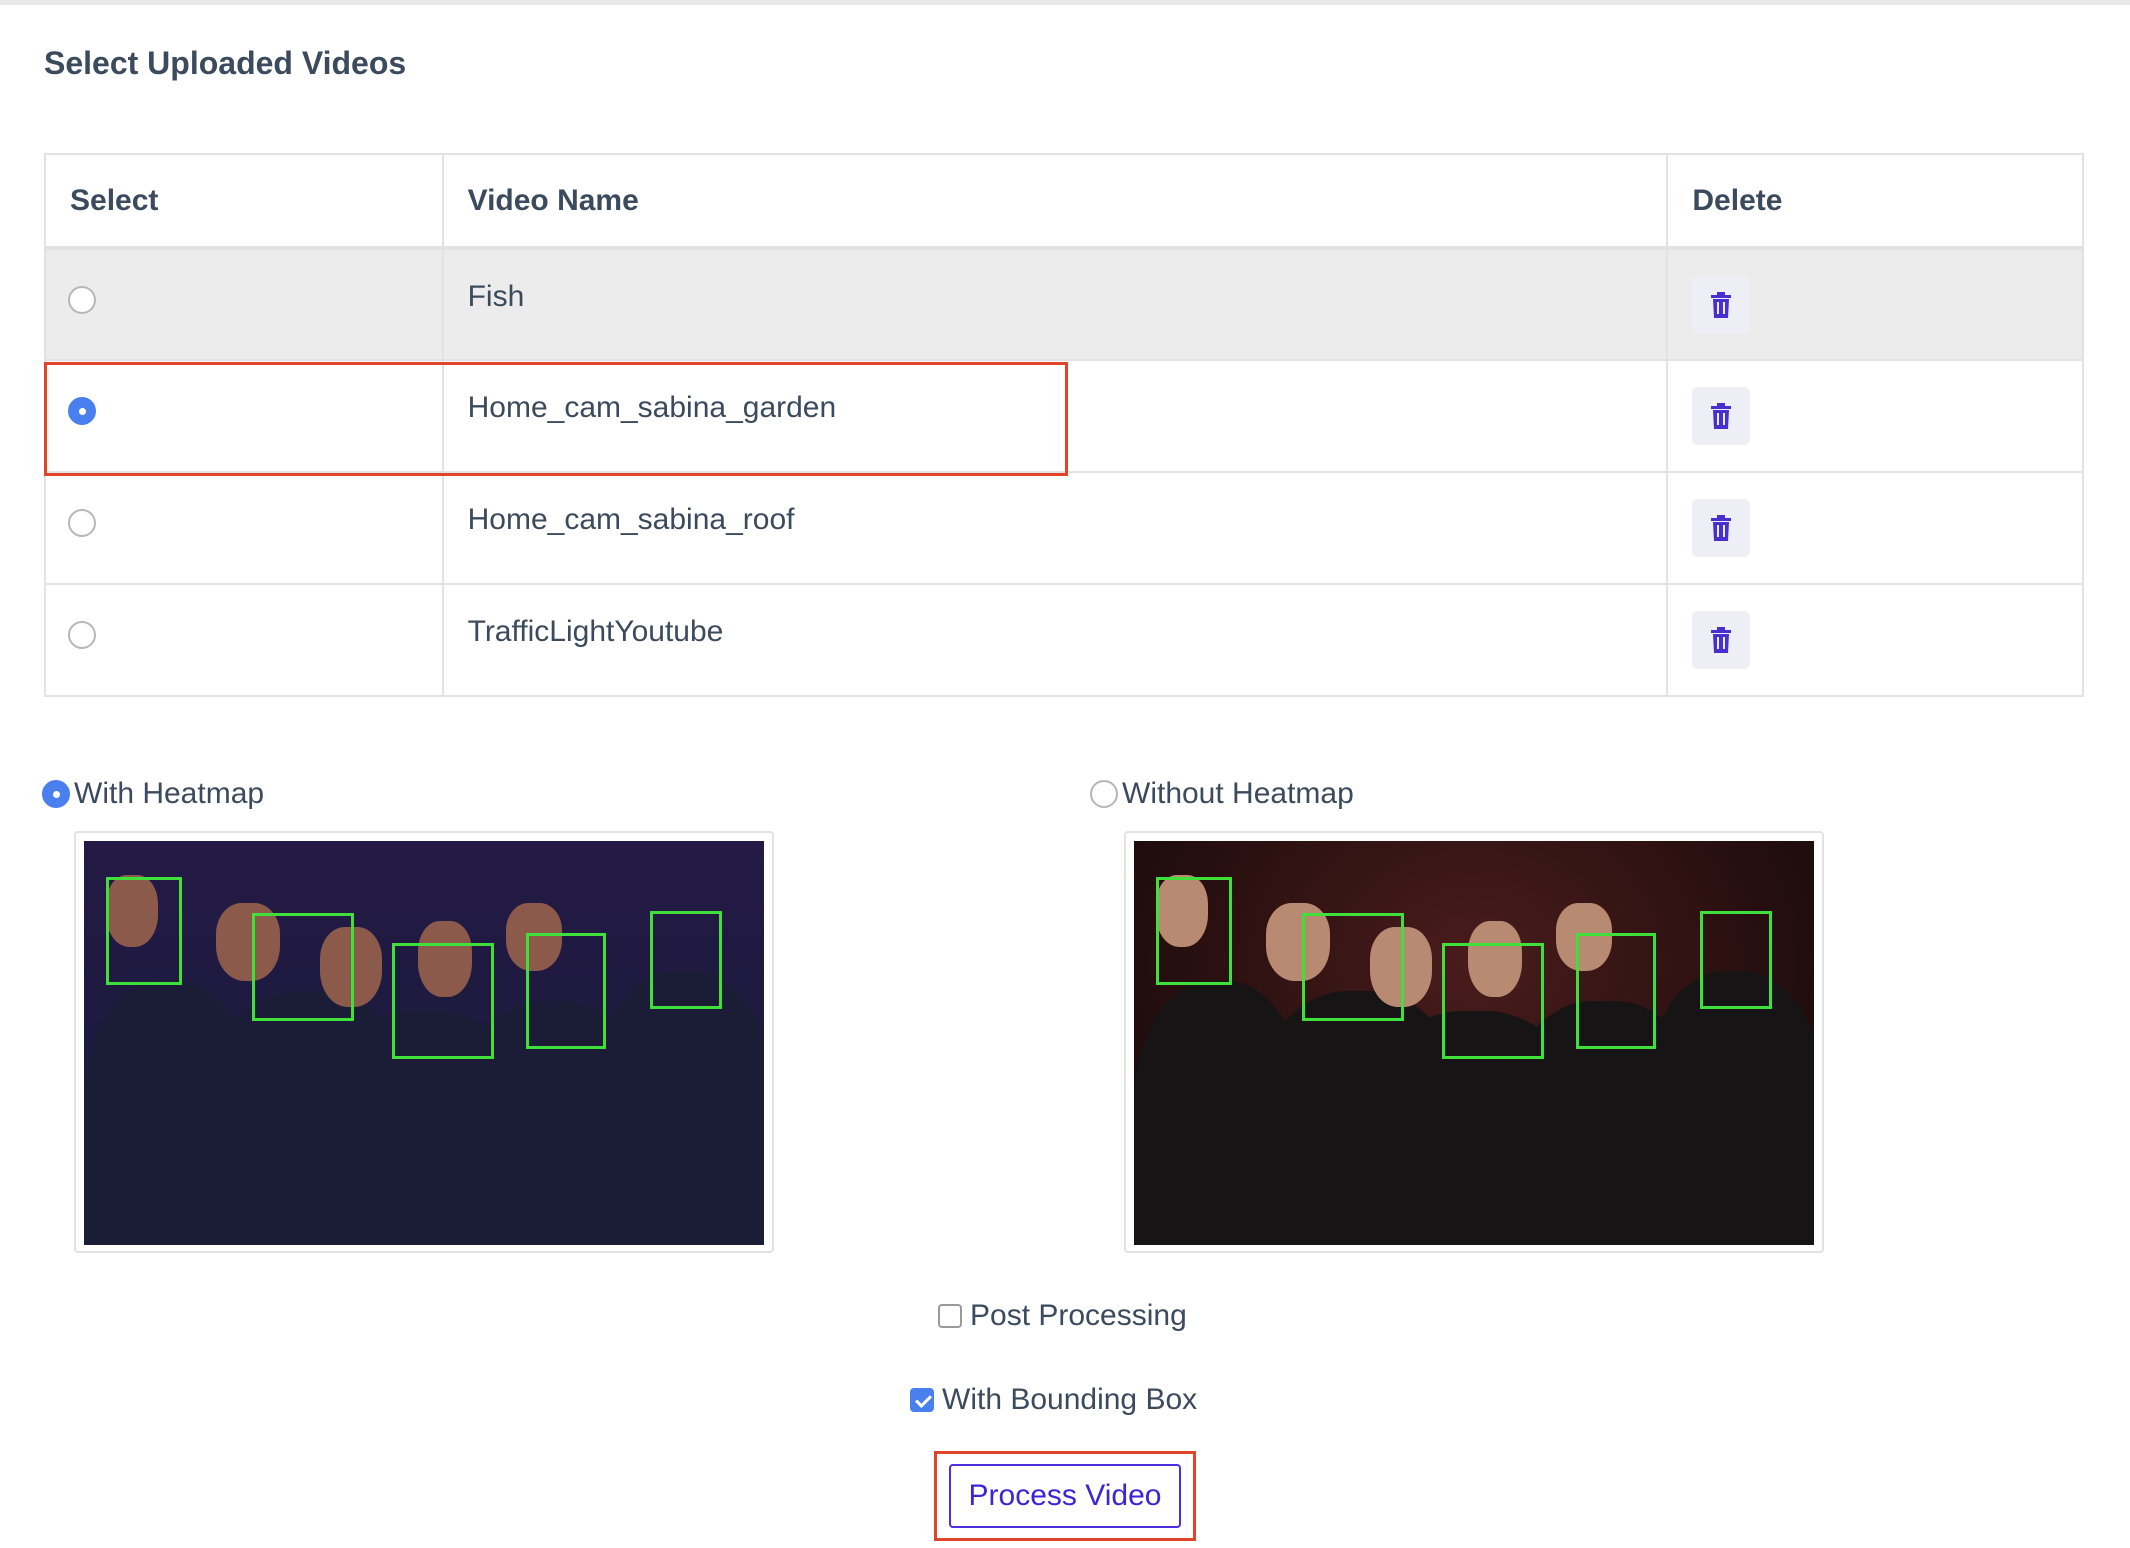  Describe the element at coordinates (1078, 1315) in the screenshot. I see `post-processing-label: Post Processing` at that location.